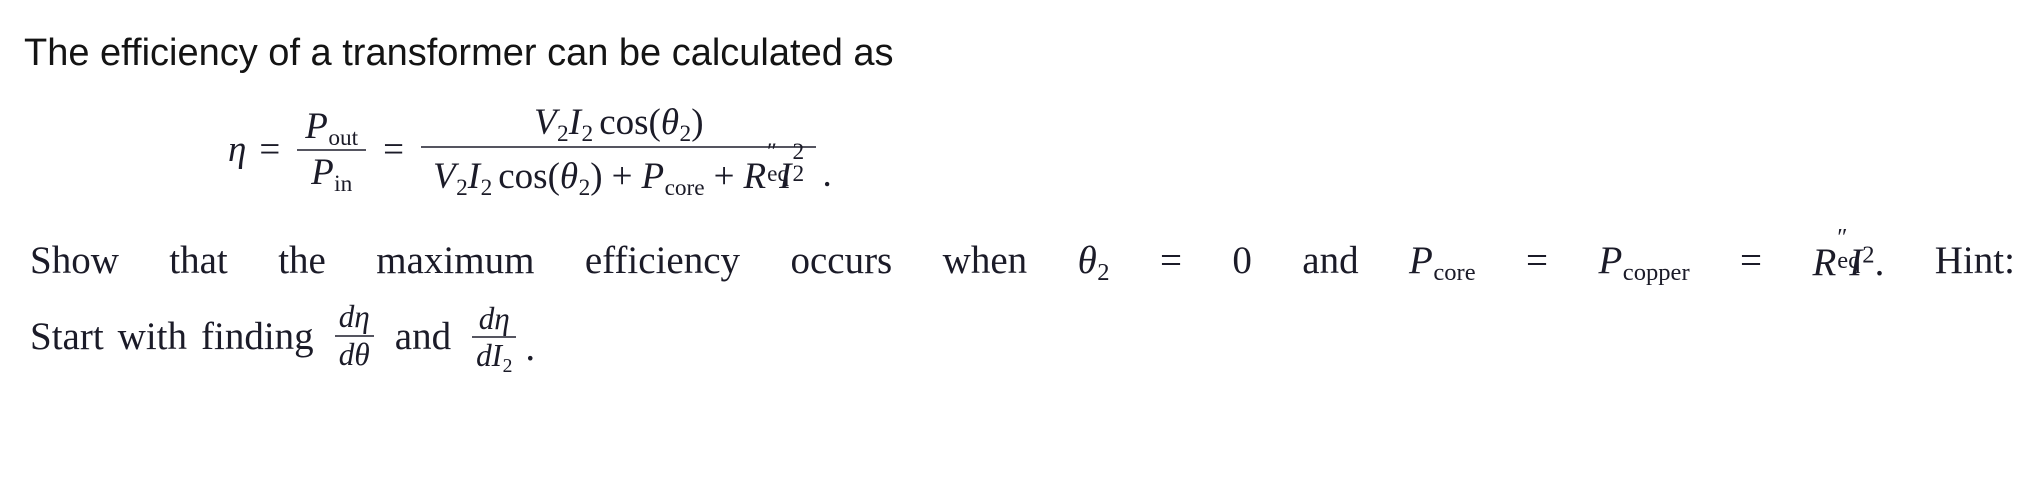 This screenshot has width=2025, height=504. I want to click on fraction-denominator: Pin, so click(331, 173).